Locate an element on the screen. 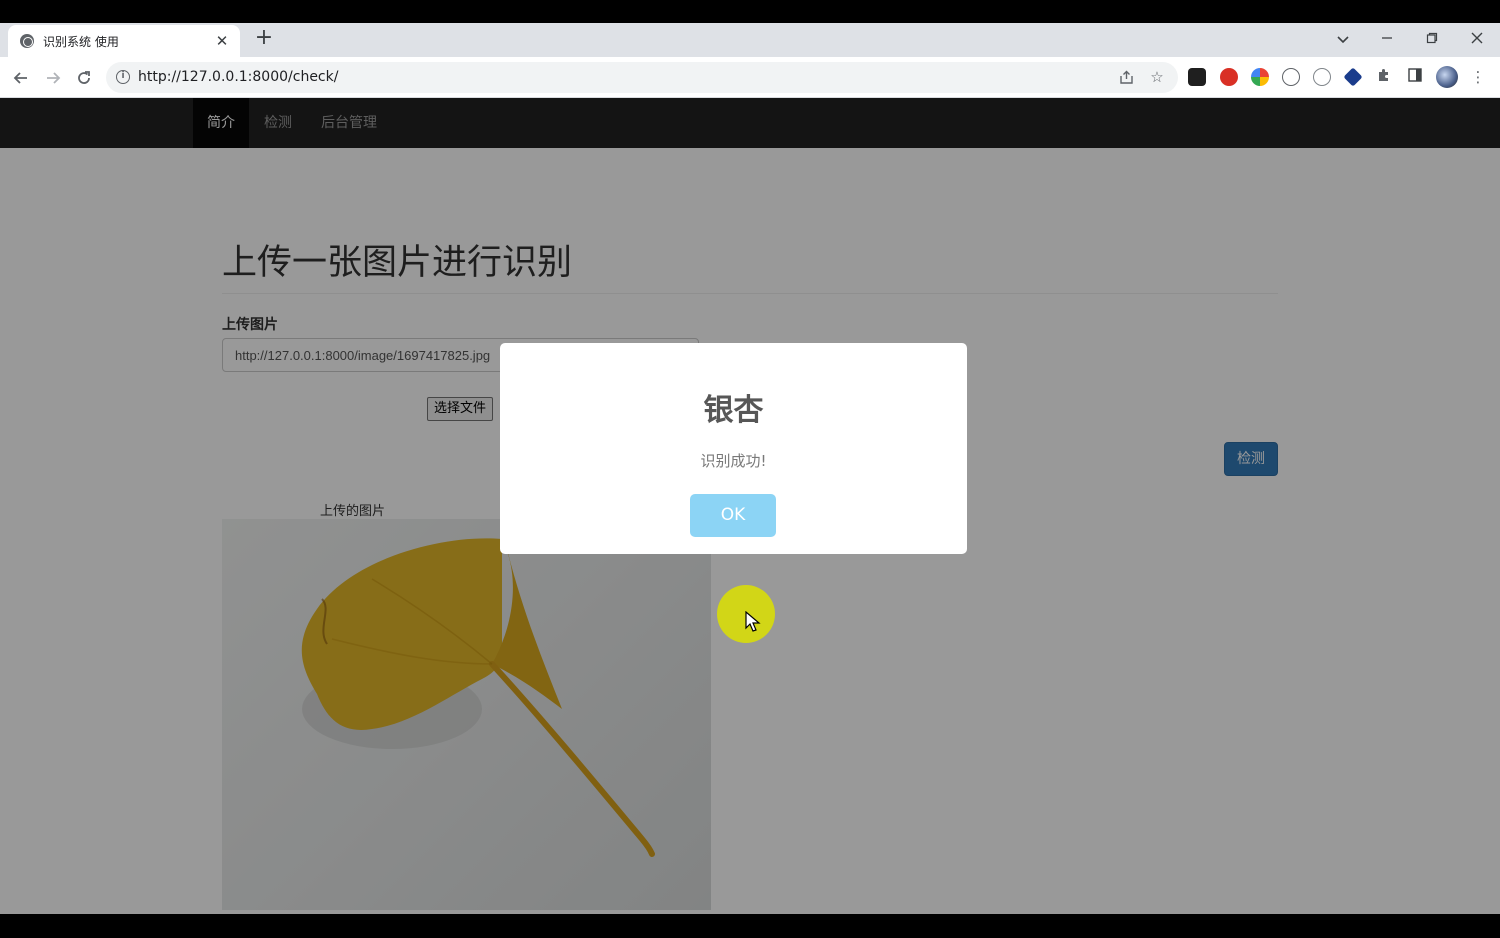 The width and height of the screenshot is (1500, 938). extensions-puzzle-icon is located at coordinates (1384, 77).